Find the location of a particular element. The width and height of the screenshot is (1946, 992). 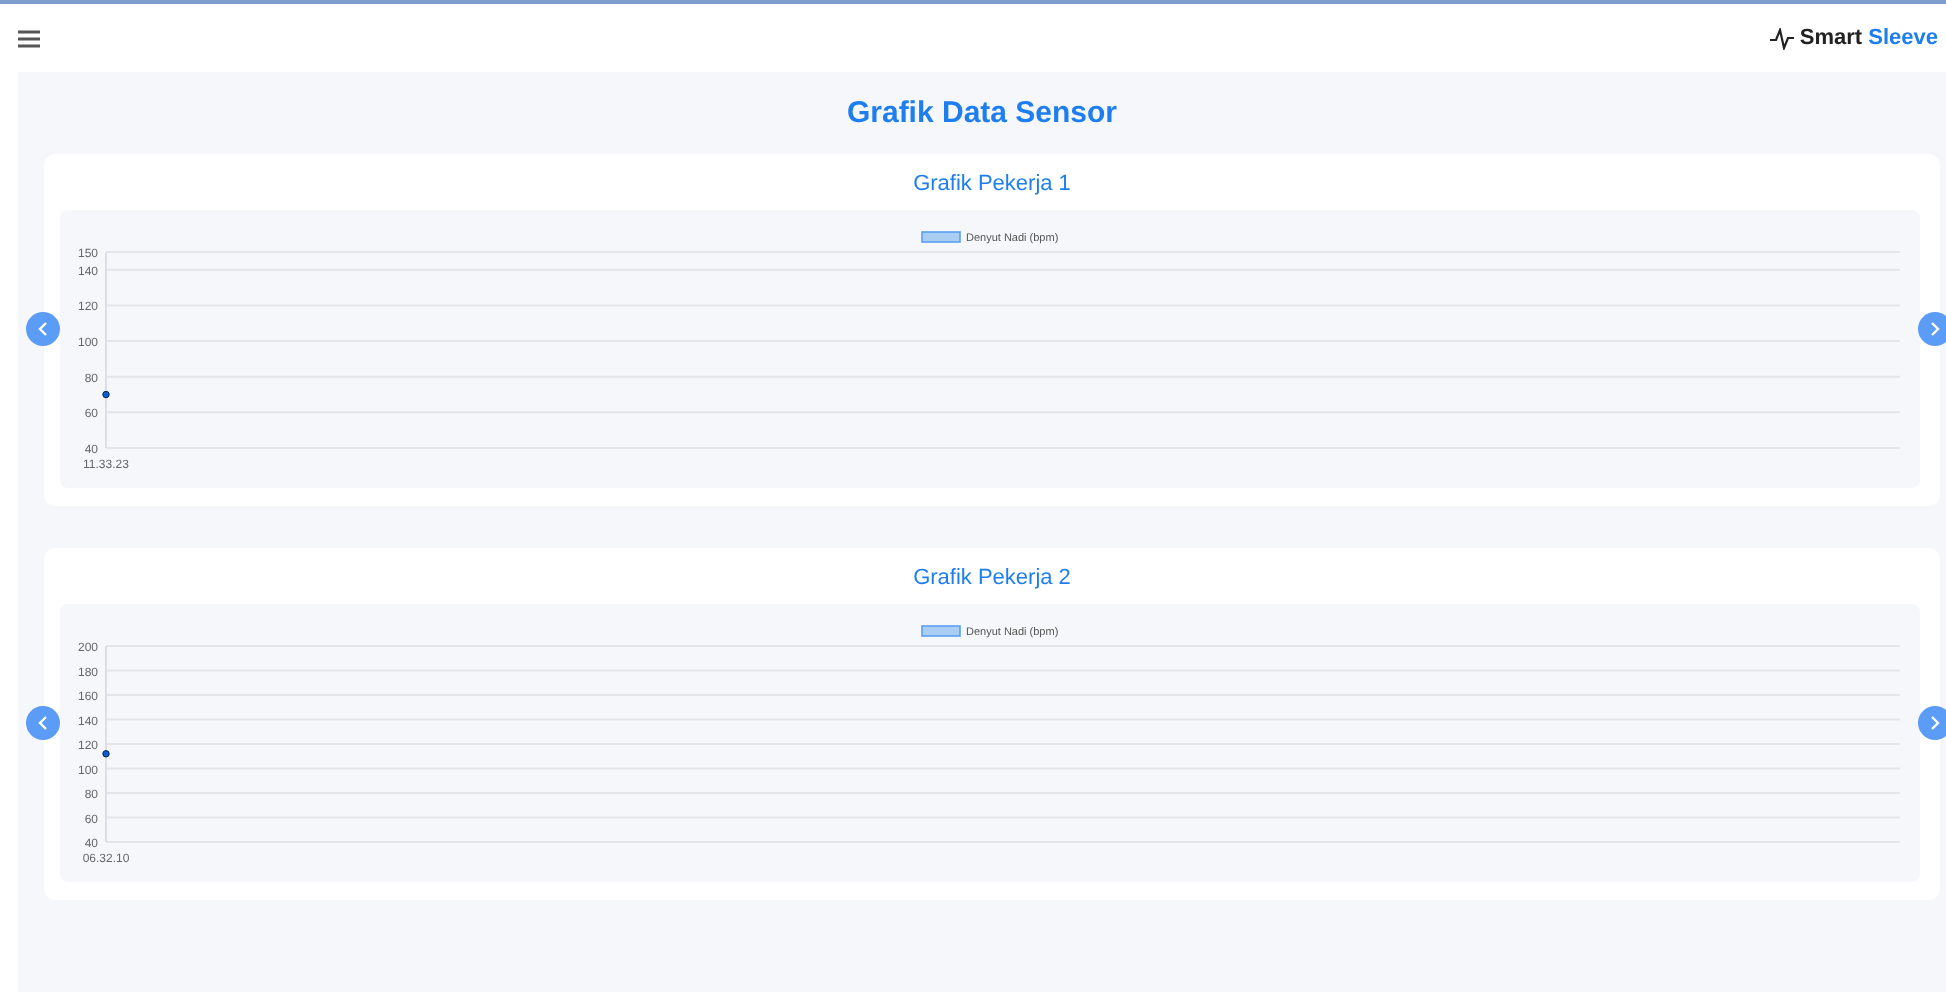

card-title: Grafik Pekerja 1 is located at coordinates (992, 184).